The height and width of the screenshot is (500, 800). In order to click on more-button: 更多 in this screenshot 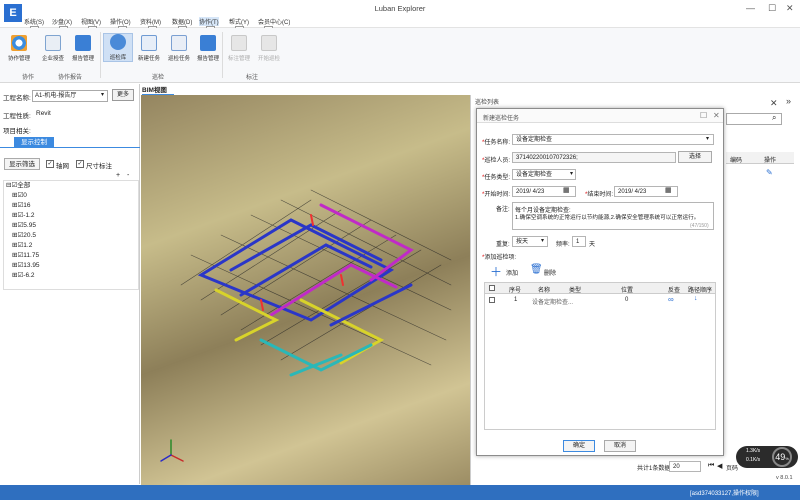, I will do `click(123, 95)`.